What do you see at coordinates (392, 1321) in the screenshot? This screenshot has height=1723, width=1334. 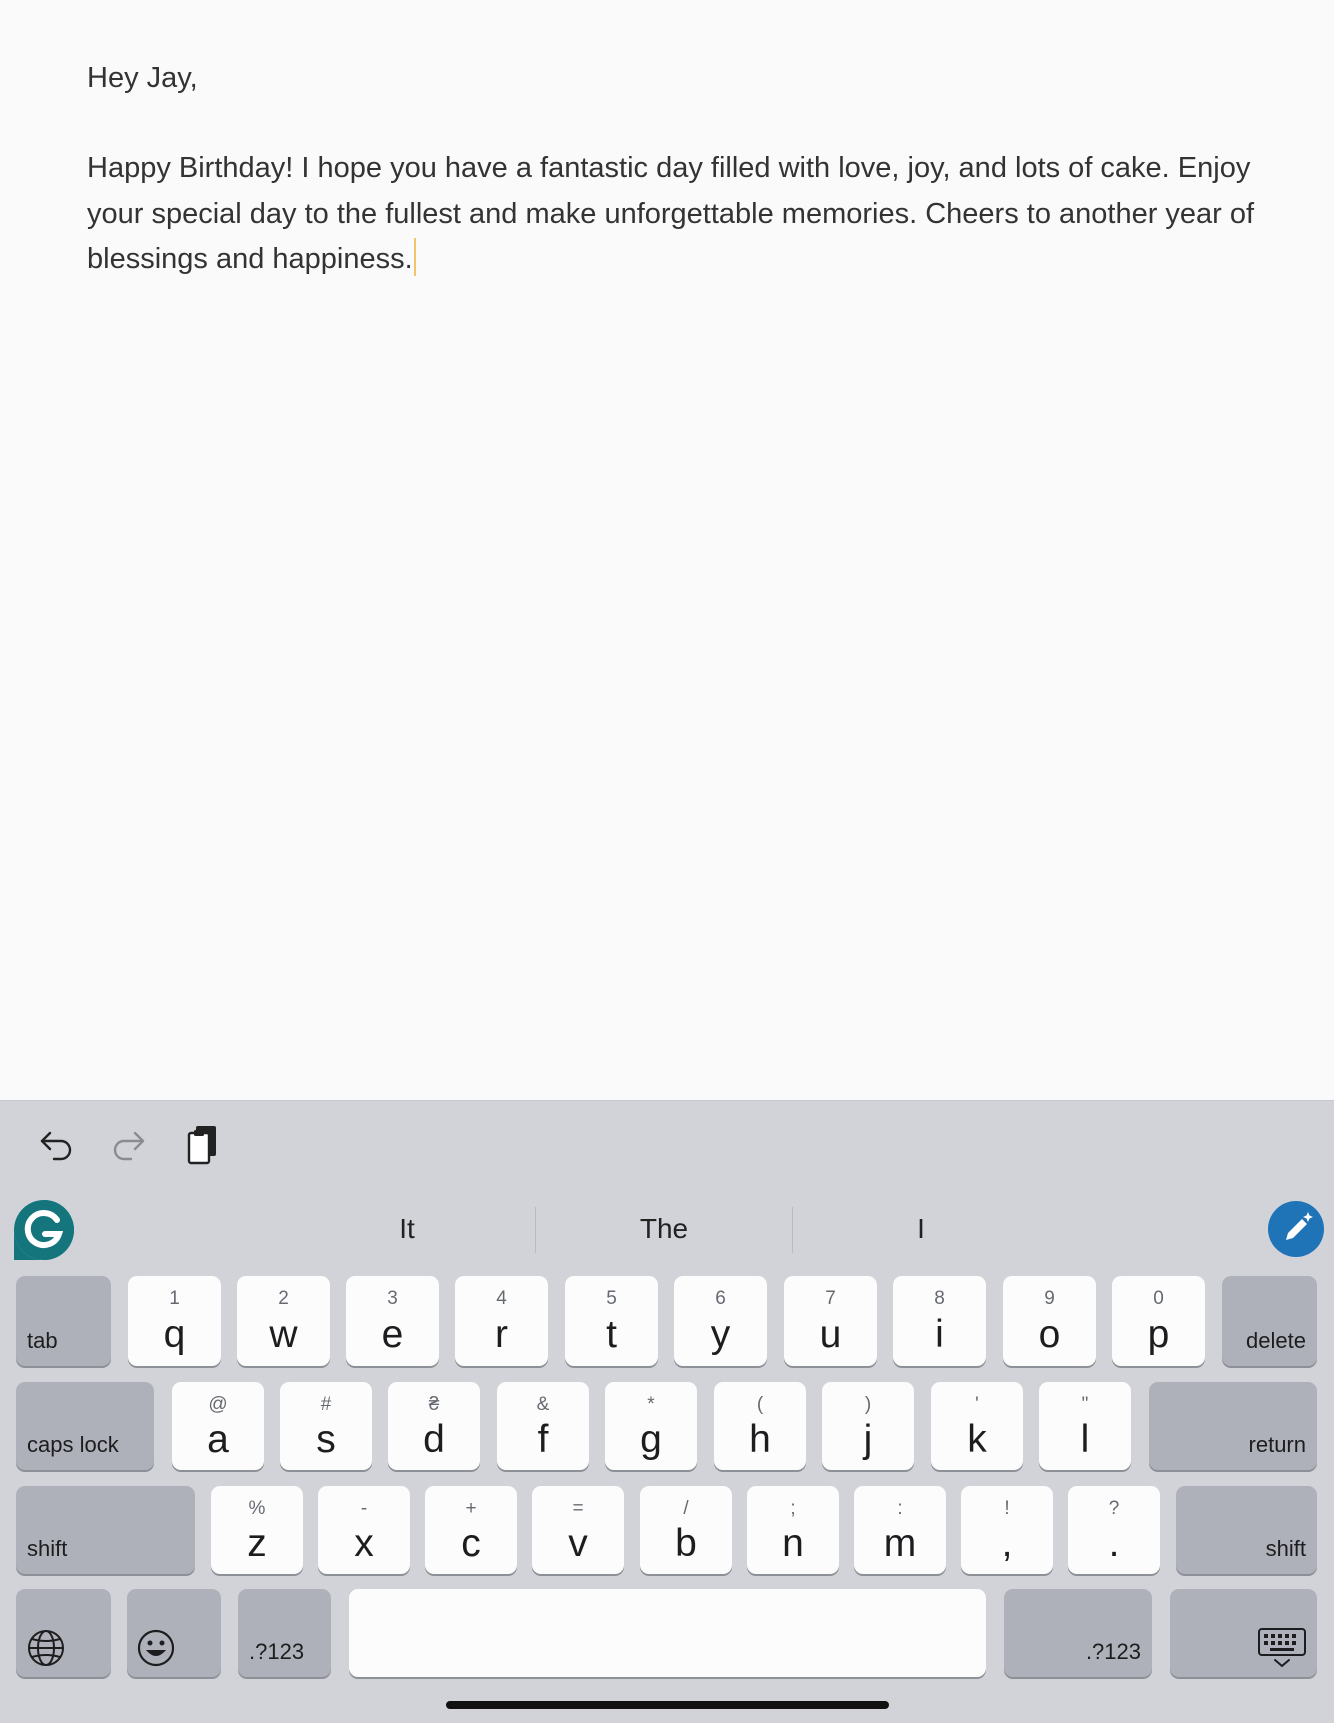 I see `key-e: 3e` at bounding box center [392, 1321].